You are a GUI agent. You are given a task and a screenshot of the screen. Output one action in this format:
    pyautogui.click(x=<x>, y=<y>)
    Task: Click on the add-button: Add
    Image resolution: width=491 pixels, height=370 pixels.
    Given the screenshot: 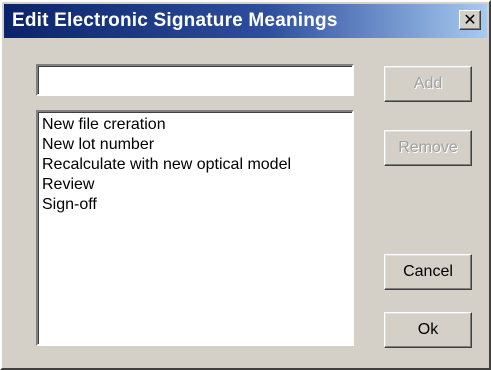 What is the action you would take?
    pyautogui.click(x=428, y=84)
    